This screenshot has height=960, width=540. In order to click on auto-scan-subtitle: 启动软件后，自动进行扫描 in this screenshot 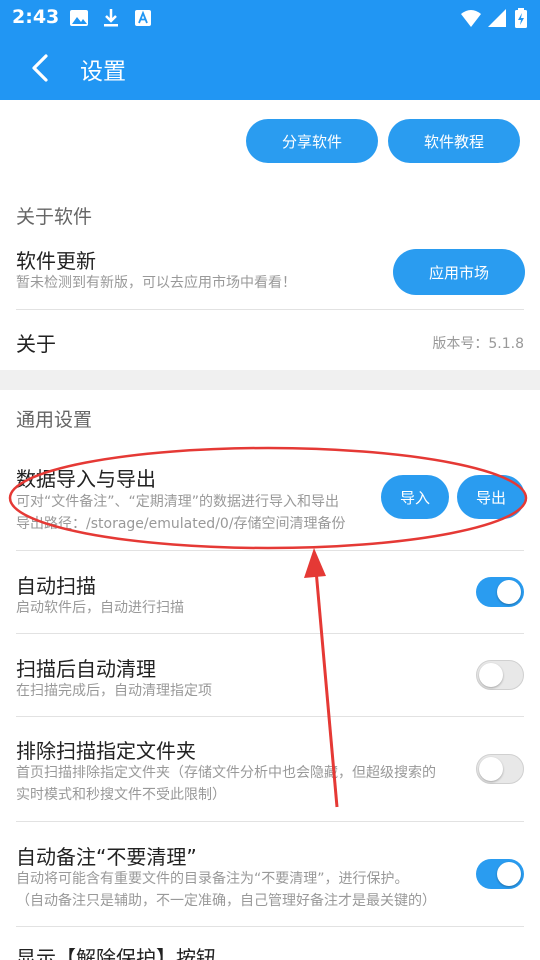, I will do `click(100, 608)`.